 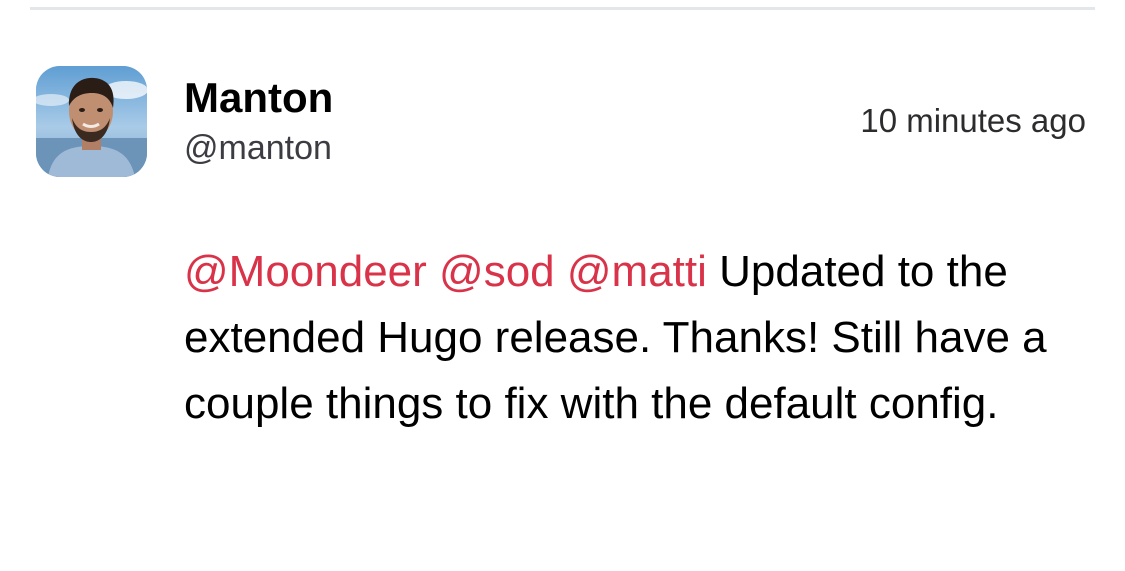 I want to click on avatar, so click(x=91, y=121).